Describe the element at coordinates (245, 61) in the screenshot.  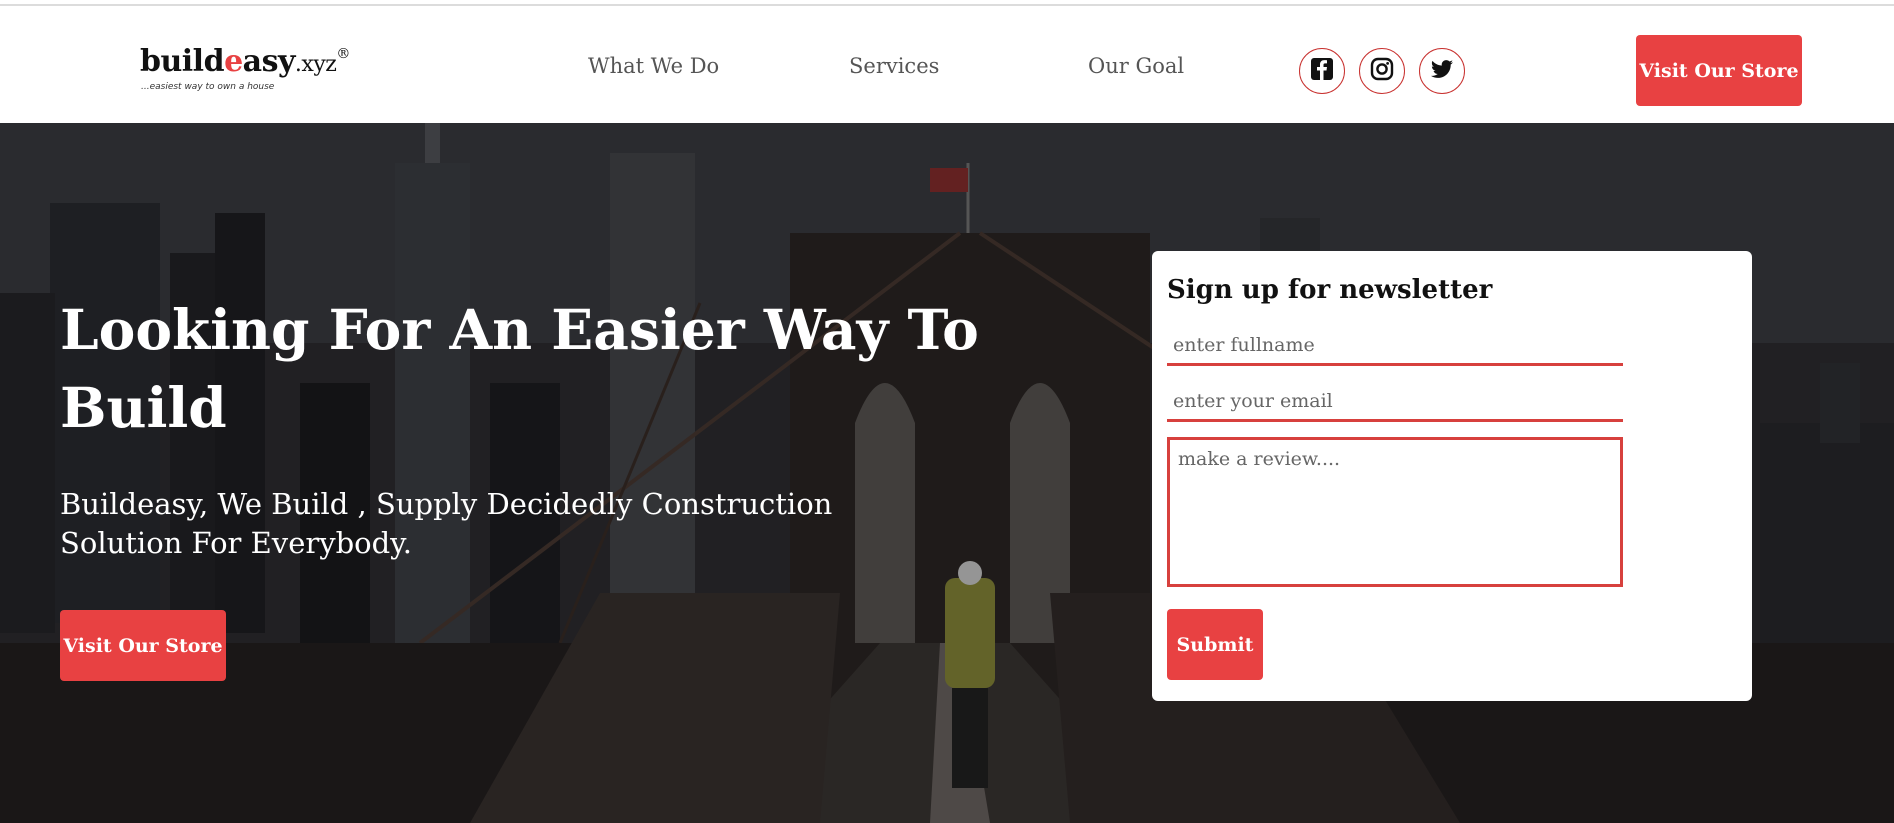
I see `logo-wordmark: buildeasy.xyz®` at that location.